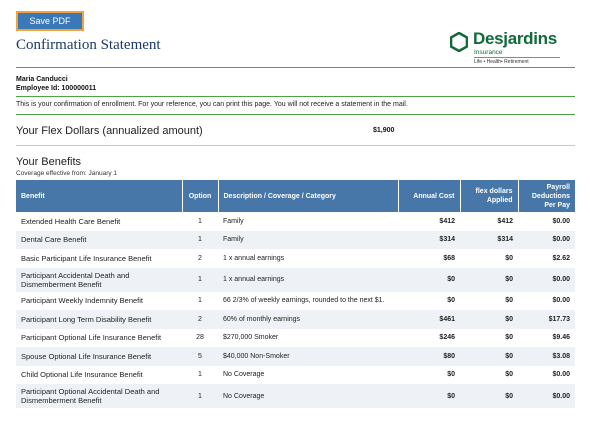 The height and width of the screenshot is (425, 590). Describe the element at coordinates (88, 45) in the screenshot. I see `page-title: Confirmation Statement` at that location.